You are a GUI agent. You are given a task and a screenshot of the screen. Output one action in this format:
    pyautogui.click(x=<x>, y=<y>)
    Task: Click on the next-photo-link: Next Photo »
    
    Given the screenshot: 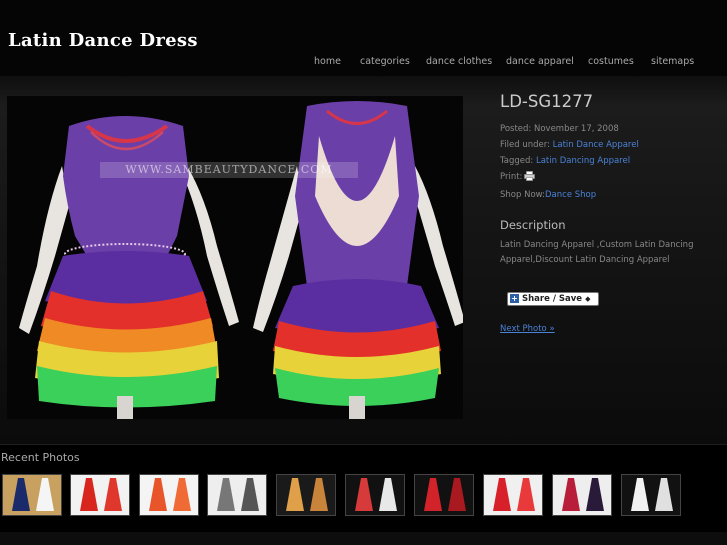 What is the action you would take?
    pyautogui.click(x=527, y=329)
    